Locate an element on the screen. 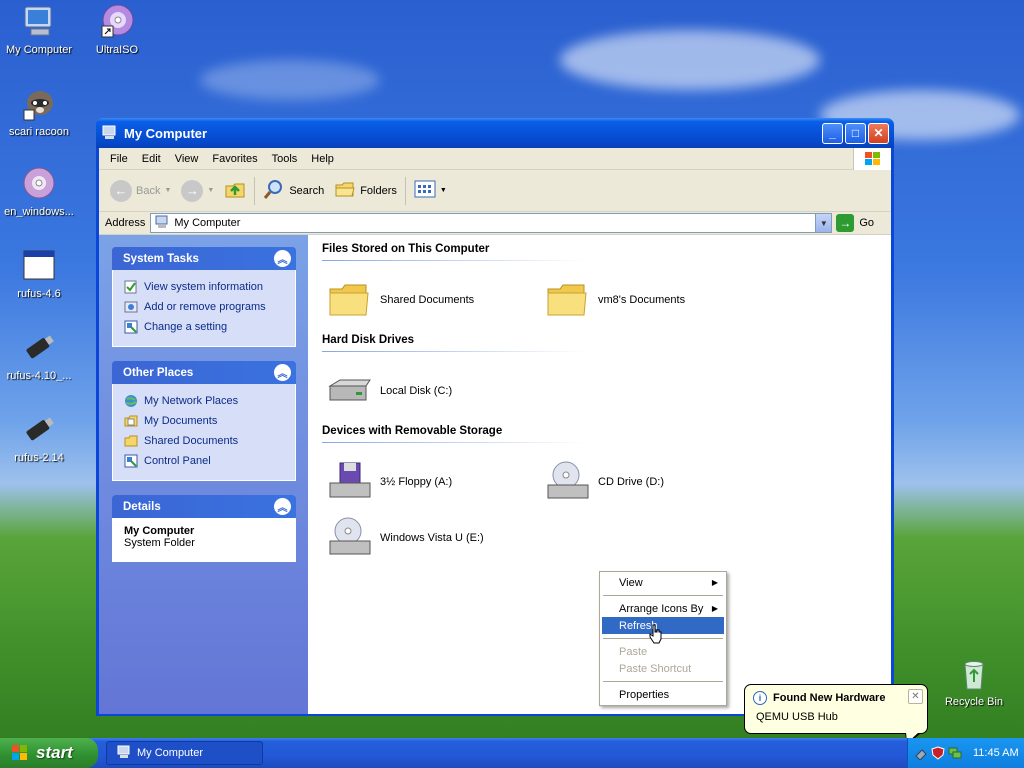  menu-bar: File Edit View Favorites Tools Help is located at coordinates (495, 159).